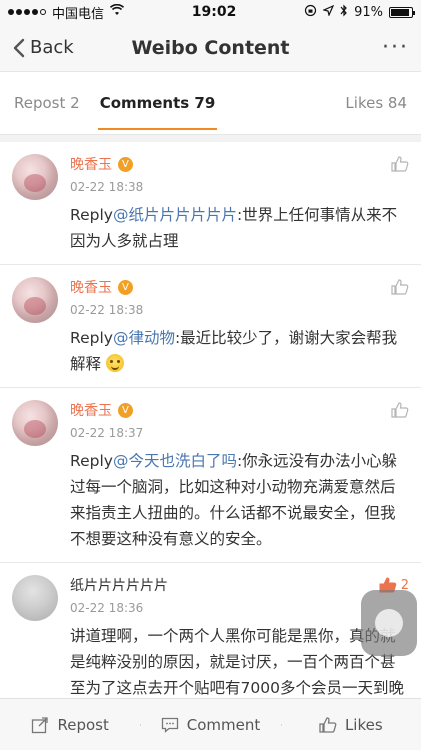 Image resolution: width=421 pixels, height=750 pixels. I want to click on wifi-icon, so click(117, 11).